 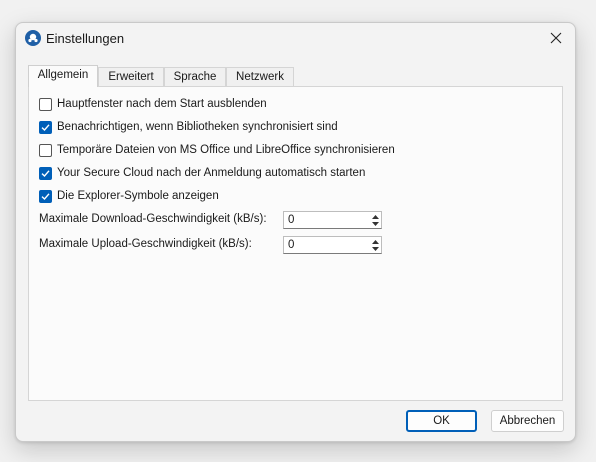 What do you see at coordinates (63, 76) in the screenshot?
I see `tab-allgemein: Allgemein` at bounding box center [63, 76].